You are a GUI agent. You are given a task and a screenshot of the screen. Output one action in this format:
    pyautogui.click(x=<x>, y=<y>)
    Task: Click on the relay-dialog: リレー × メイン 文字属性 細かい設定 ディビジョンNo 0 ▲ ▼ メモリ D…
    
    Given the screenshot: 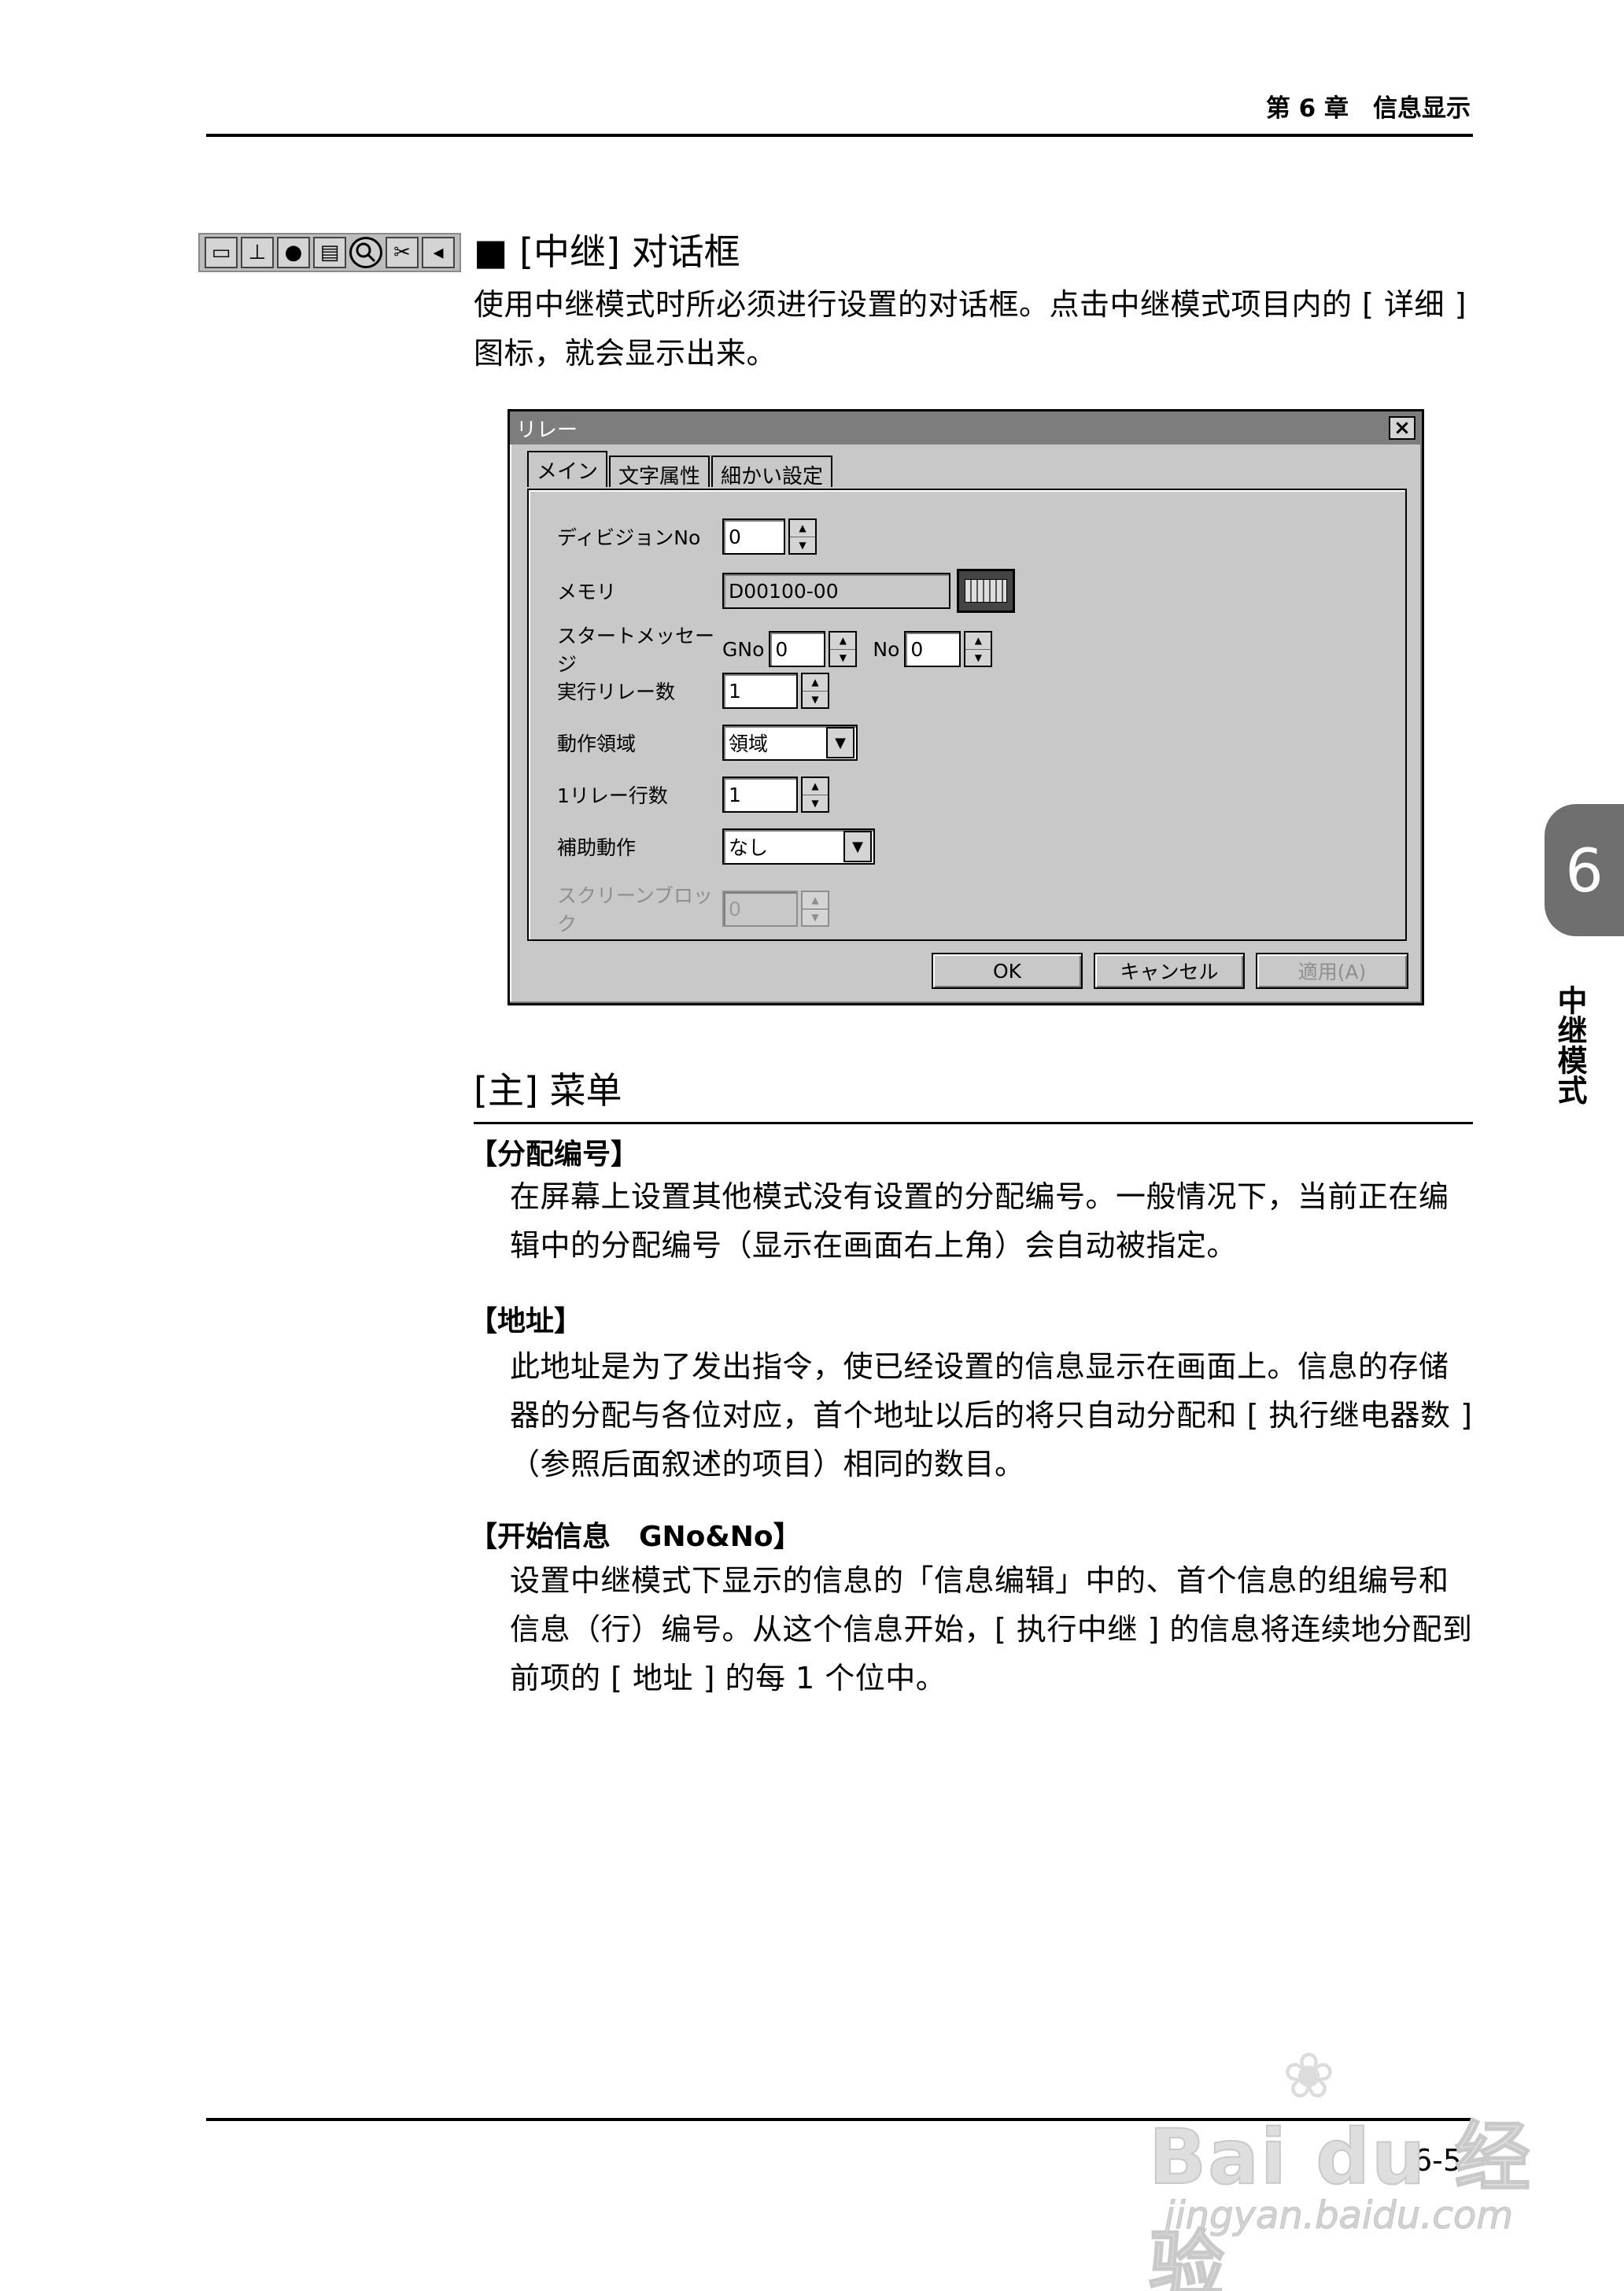 What is the action you would take?
    pyautogui.click(x=965, y=707)
    